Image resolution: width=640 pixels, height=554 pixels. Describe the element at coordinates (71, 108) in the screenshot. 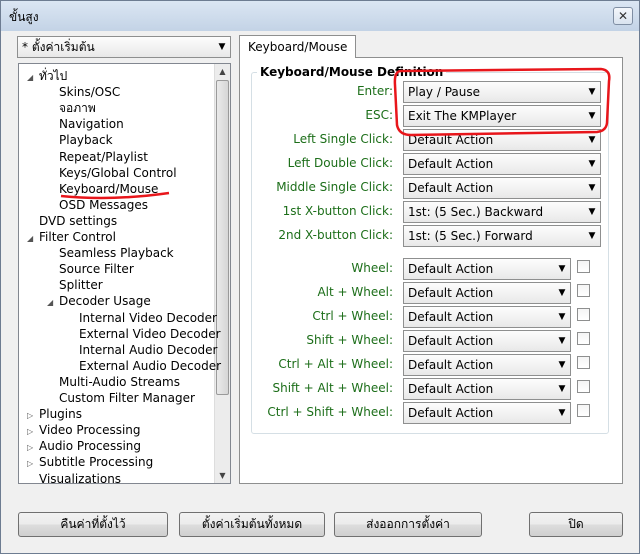

I see `tree-item: จอภาพ` at that location.